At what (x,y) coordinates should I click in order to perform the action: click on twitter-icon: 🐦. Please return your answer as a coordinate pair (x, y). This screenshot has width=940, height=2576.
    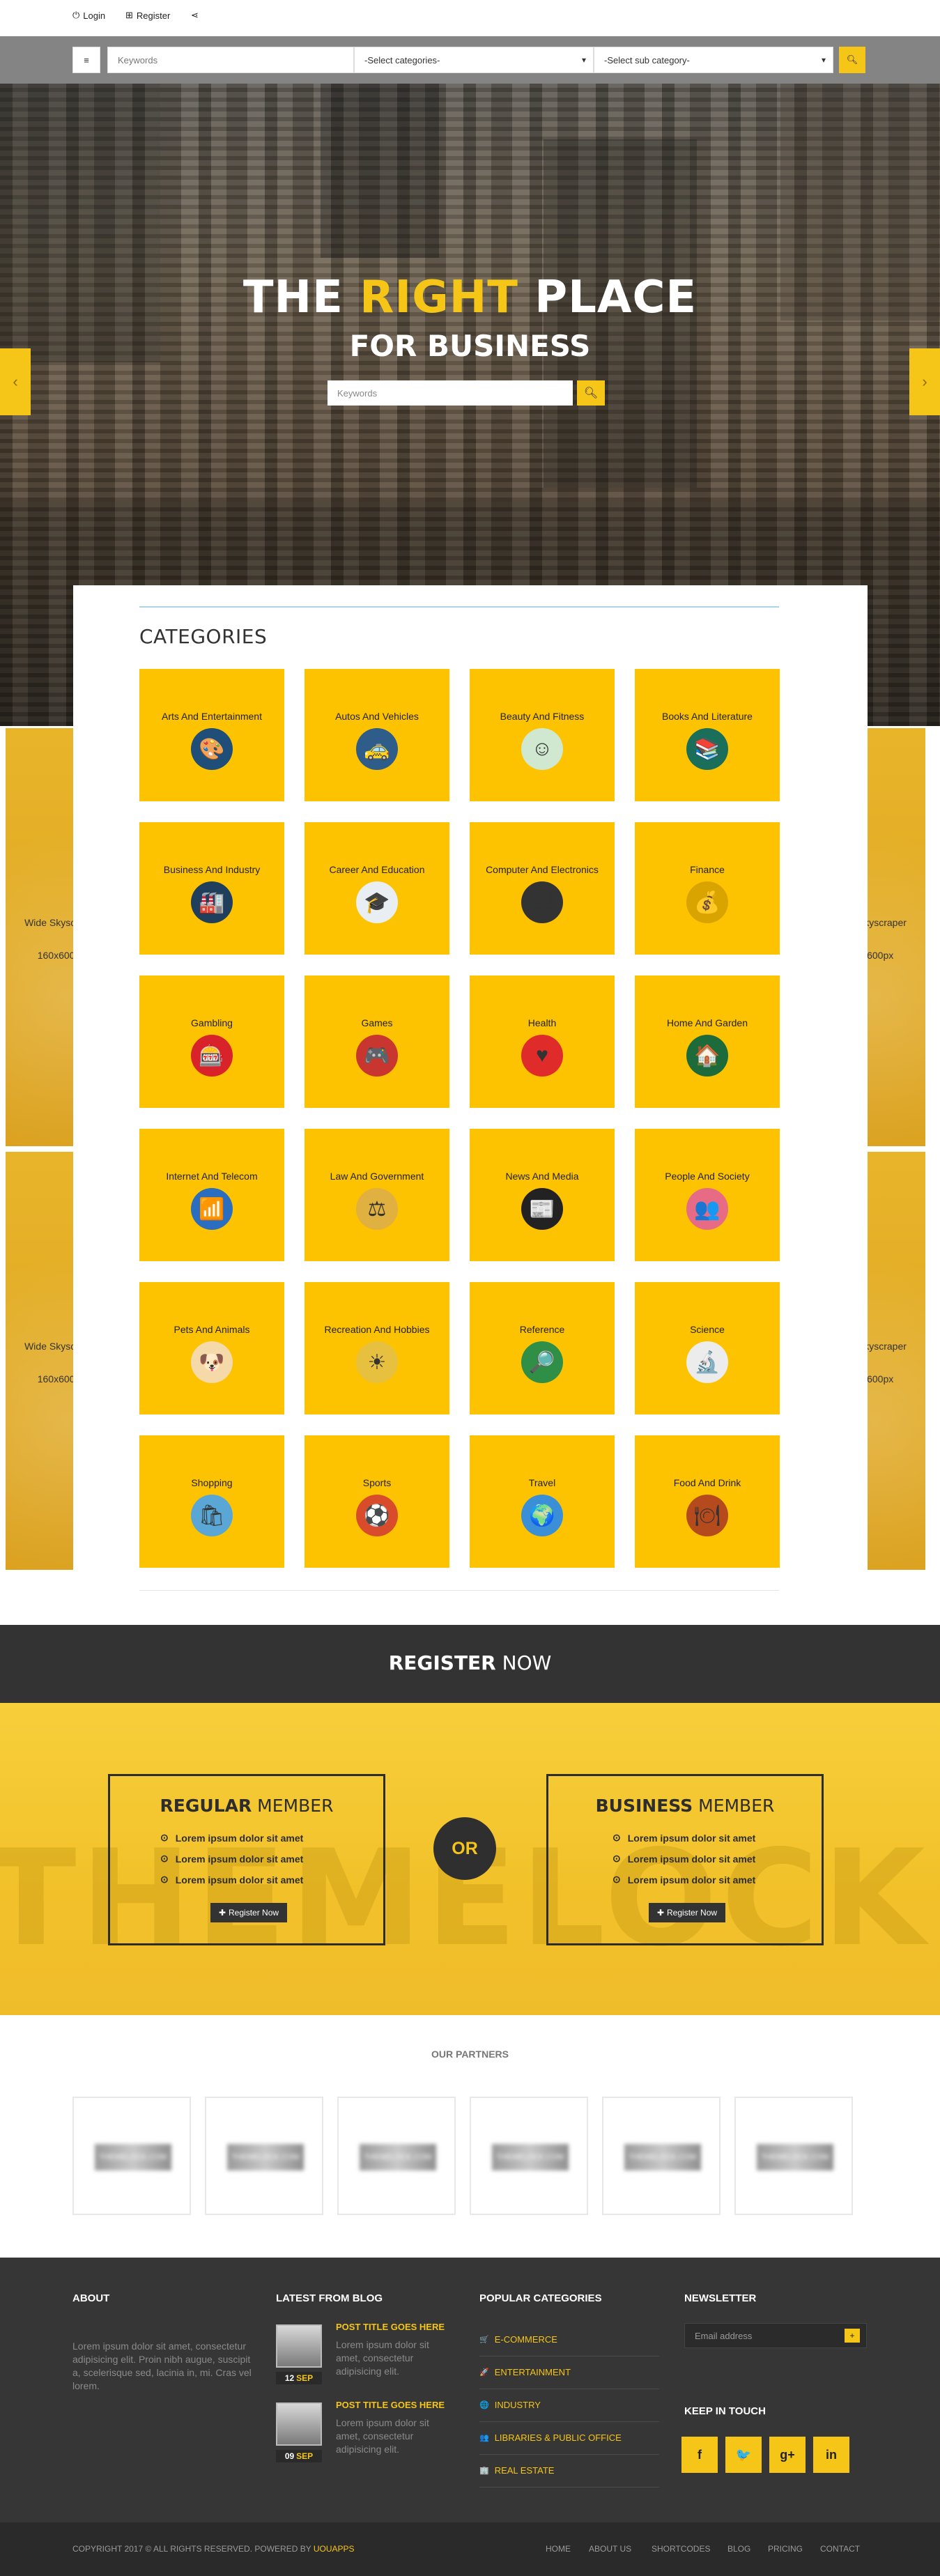
    Looking at the image, I should click on (743, 2455).